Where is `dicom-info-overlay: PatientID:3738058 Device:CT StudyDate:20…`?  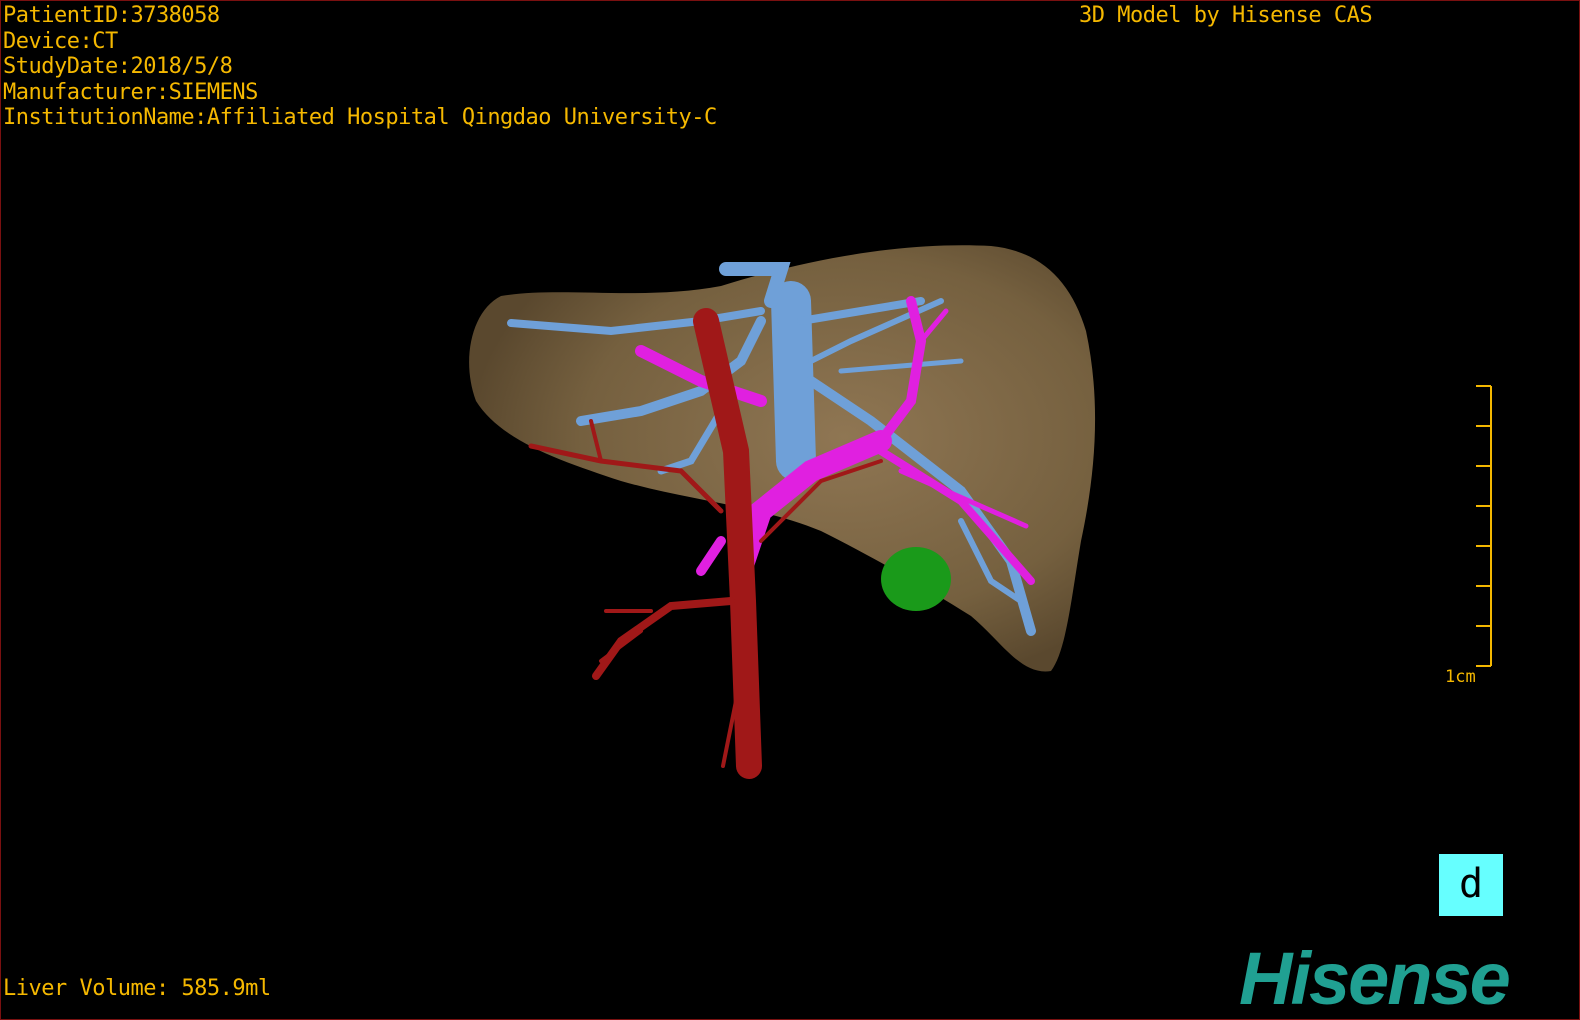
dicom-info-overlay: PatientID:3738058 Device:CT StudyDate:20… is located at coordinates (360, 67).